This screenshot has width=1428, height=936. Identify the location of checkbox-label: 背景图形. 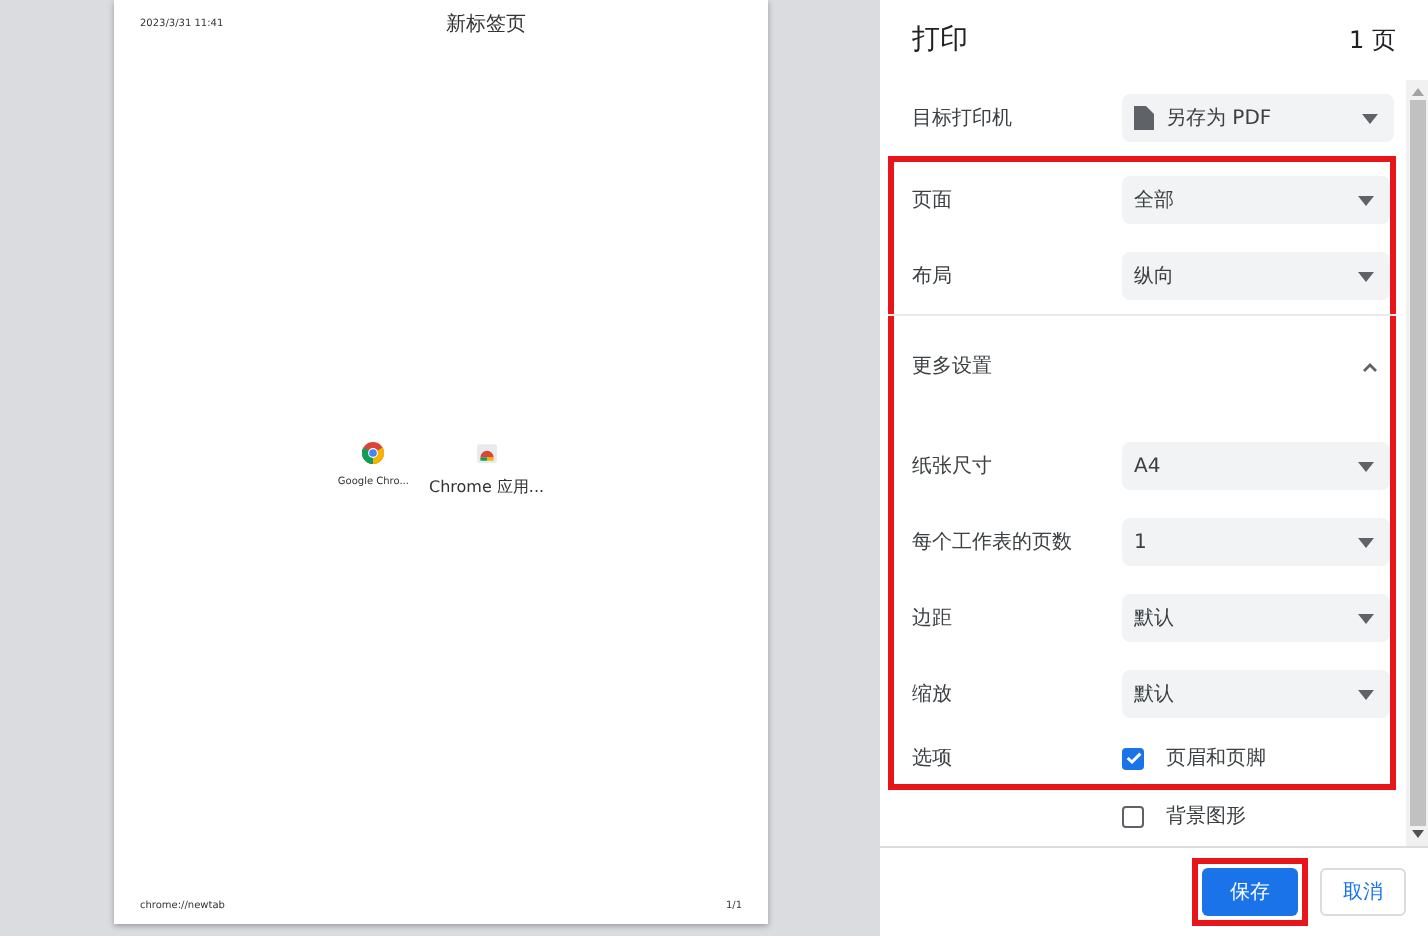
(1206, 816).